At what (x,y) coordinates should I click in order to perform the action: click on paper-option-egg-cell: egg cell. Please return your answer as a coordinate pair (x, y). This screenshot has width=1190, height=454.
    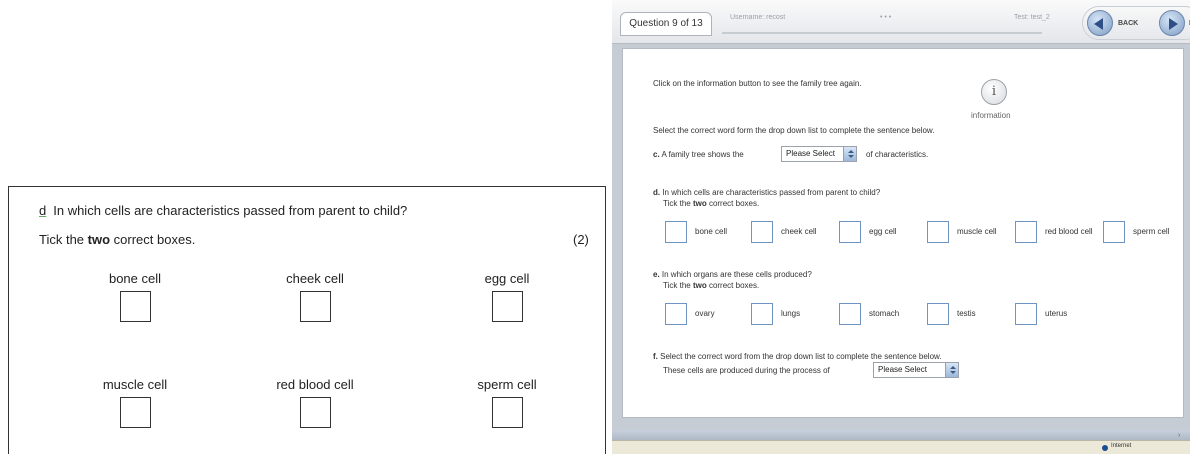
    Looking at the image, I should click on (507, 296).